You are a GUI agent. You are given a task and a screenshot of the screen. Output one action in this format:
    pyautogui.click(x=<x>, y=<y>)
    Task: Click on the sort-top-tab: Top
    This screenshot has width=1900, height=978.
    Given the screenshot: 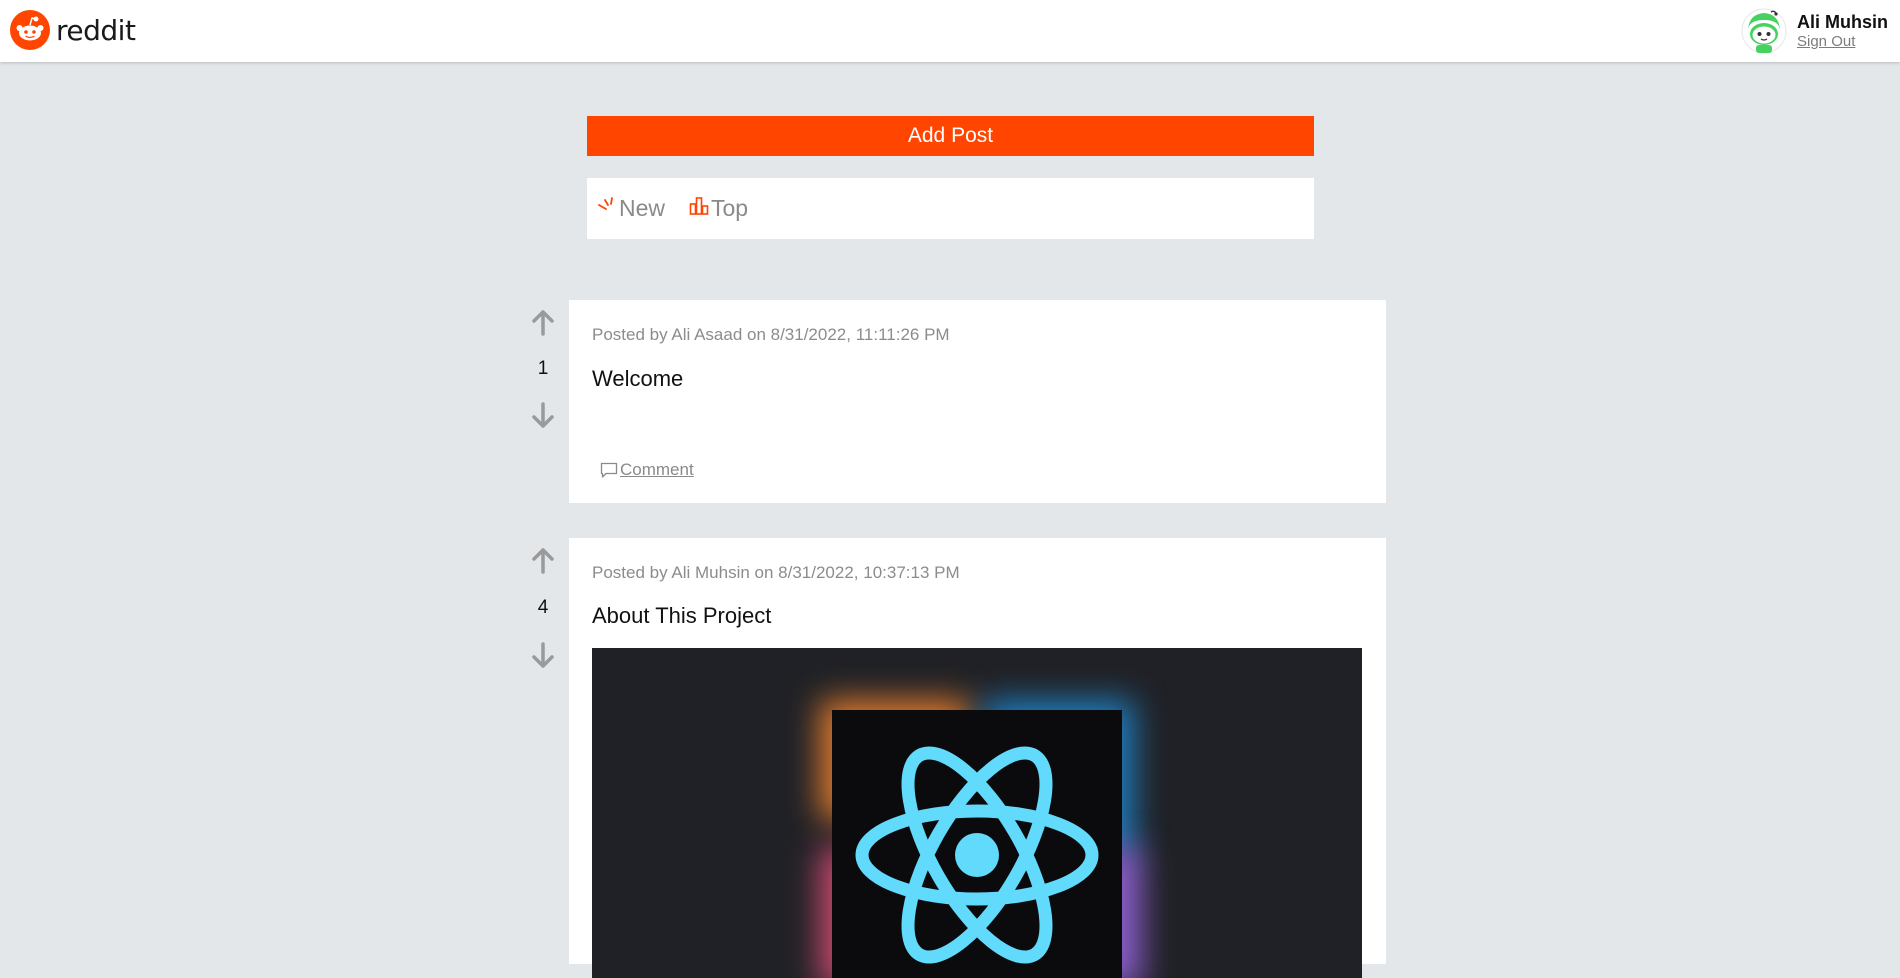 What is the action you would take?
    pyautogui.click(x=718, y=208)
    